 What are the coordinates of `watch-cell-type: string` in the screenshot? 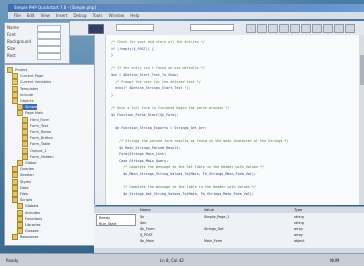 It's located at (299, 223).